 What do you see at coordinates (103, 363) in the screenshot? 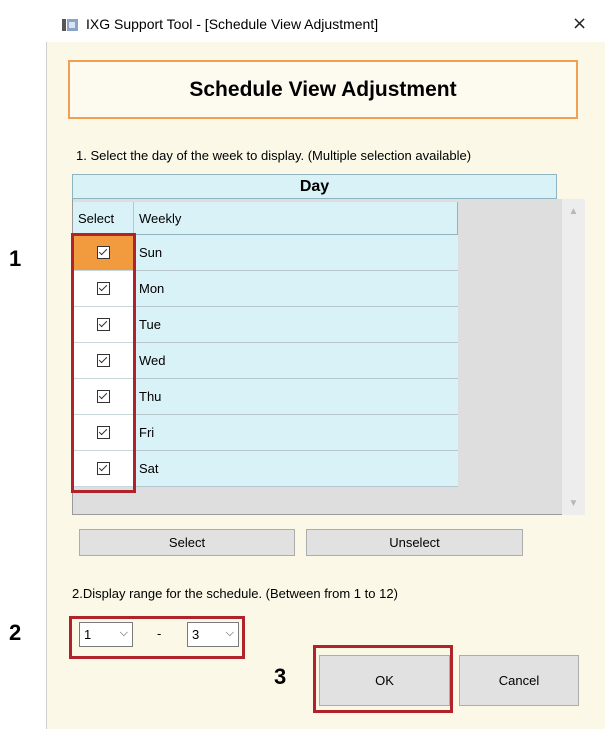
I see `callout-box-select-column` at bounding box center [103, 363].